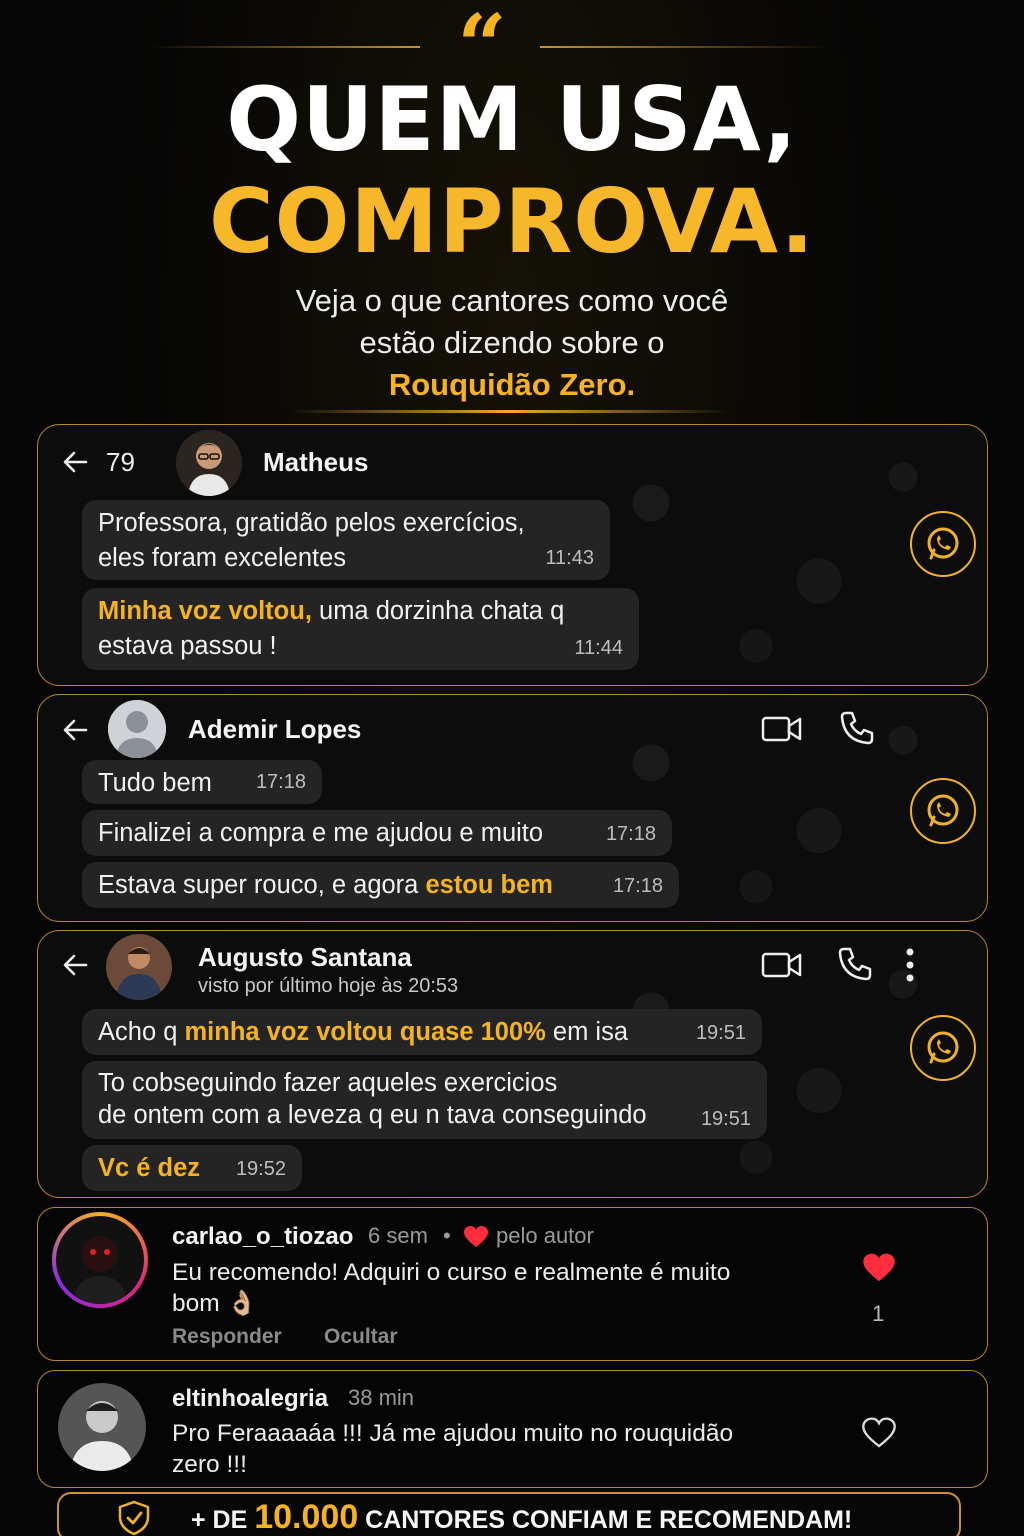 Image resolution: width=1024 pixels, height=1536 pixels. What do you see at coordinates (250, 1399) in the screenshot?
I see `comment-username: eltinhoalegria` at bounding box center [250, 1399].